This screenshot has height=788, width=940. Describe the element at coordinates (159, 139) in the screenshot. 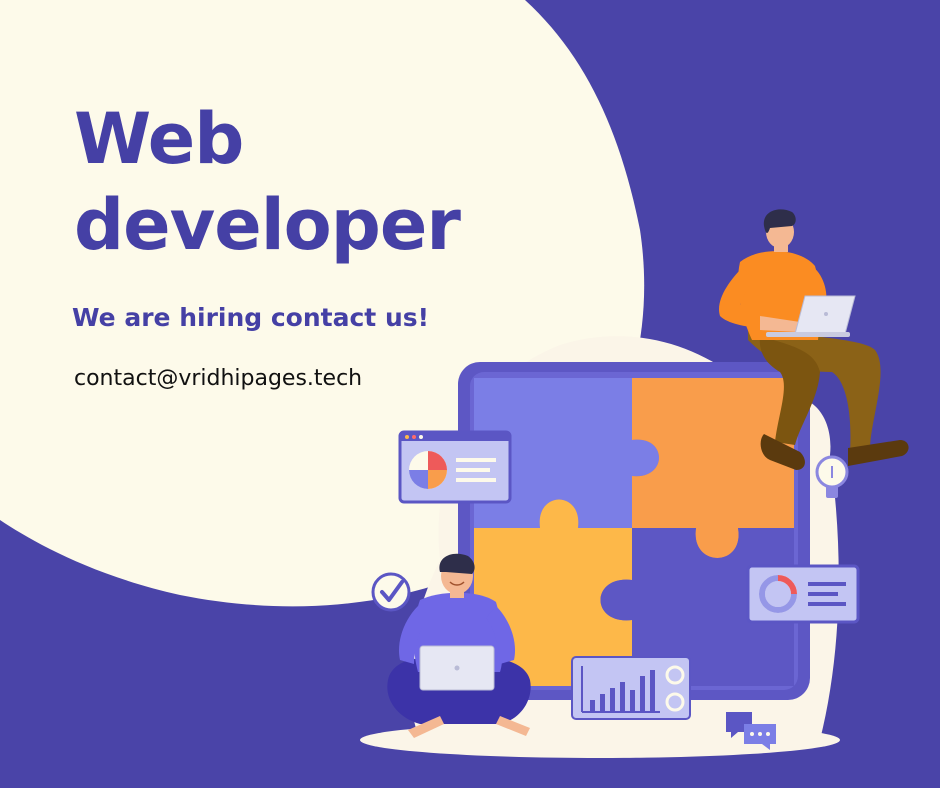

I see `headline-line1: Web` at that location.